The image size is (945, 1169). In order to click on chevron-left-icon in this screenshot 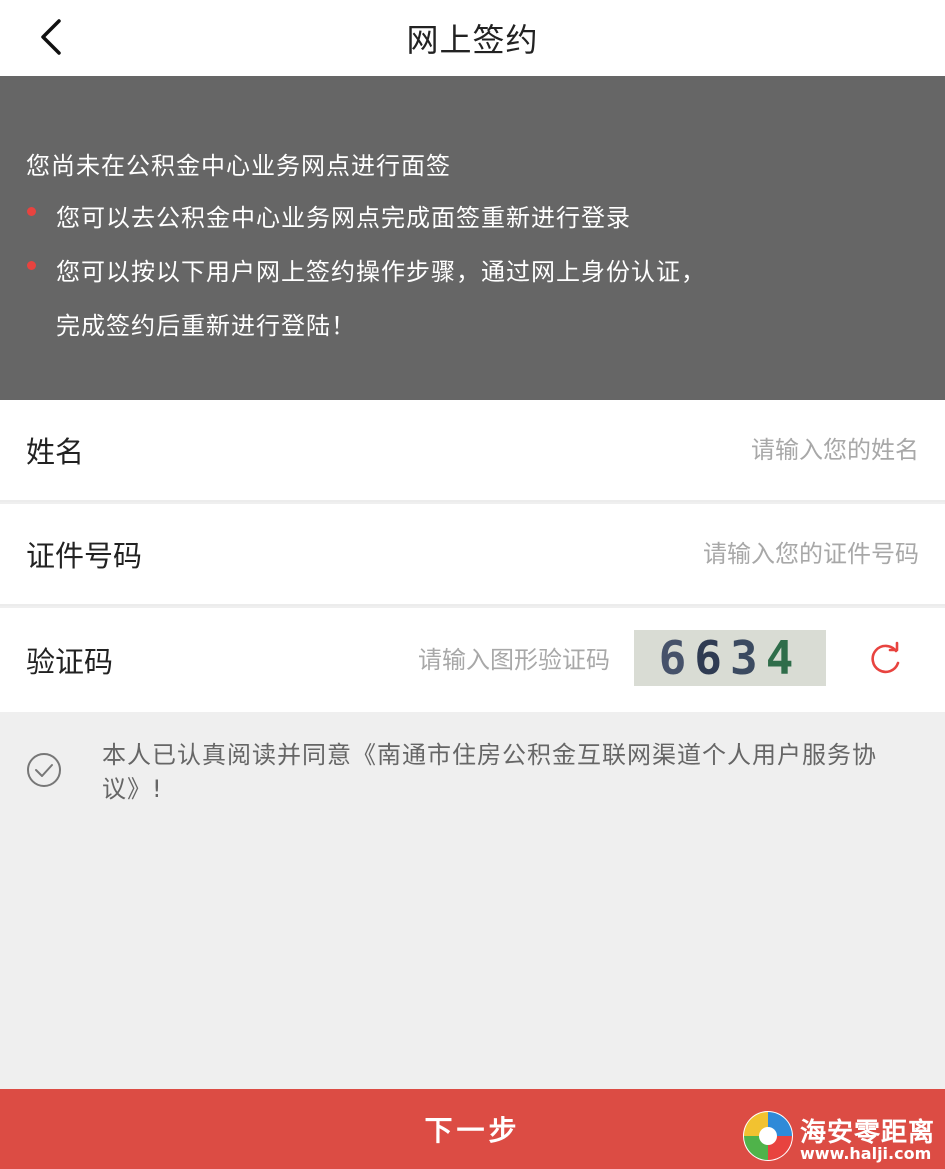, I will do `click(51, 37)`.